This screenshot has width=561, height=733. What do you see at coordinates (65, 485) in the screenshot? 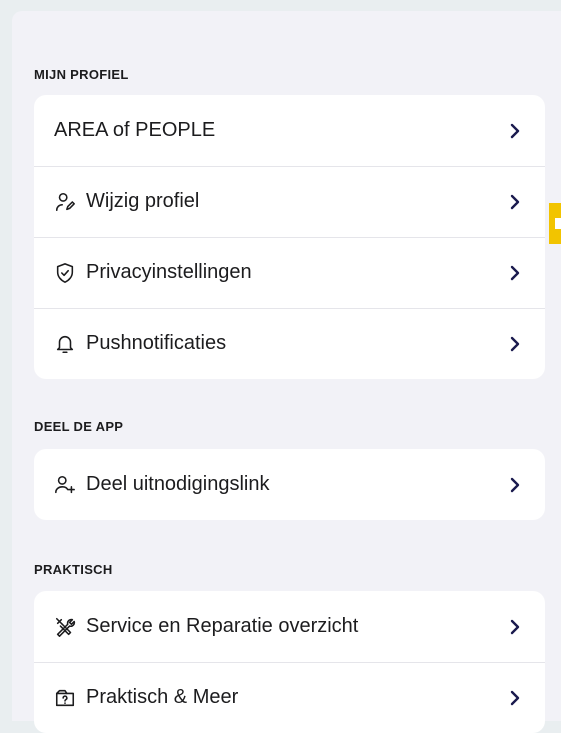
I see `user-plus-icon` at bounding box center [65, 485].